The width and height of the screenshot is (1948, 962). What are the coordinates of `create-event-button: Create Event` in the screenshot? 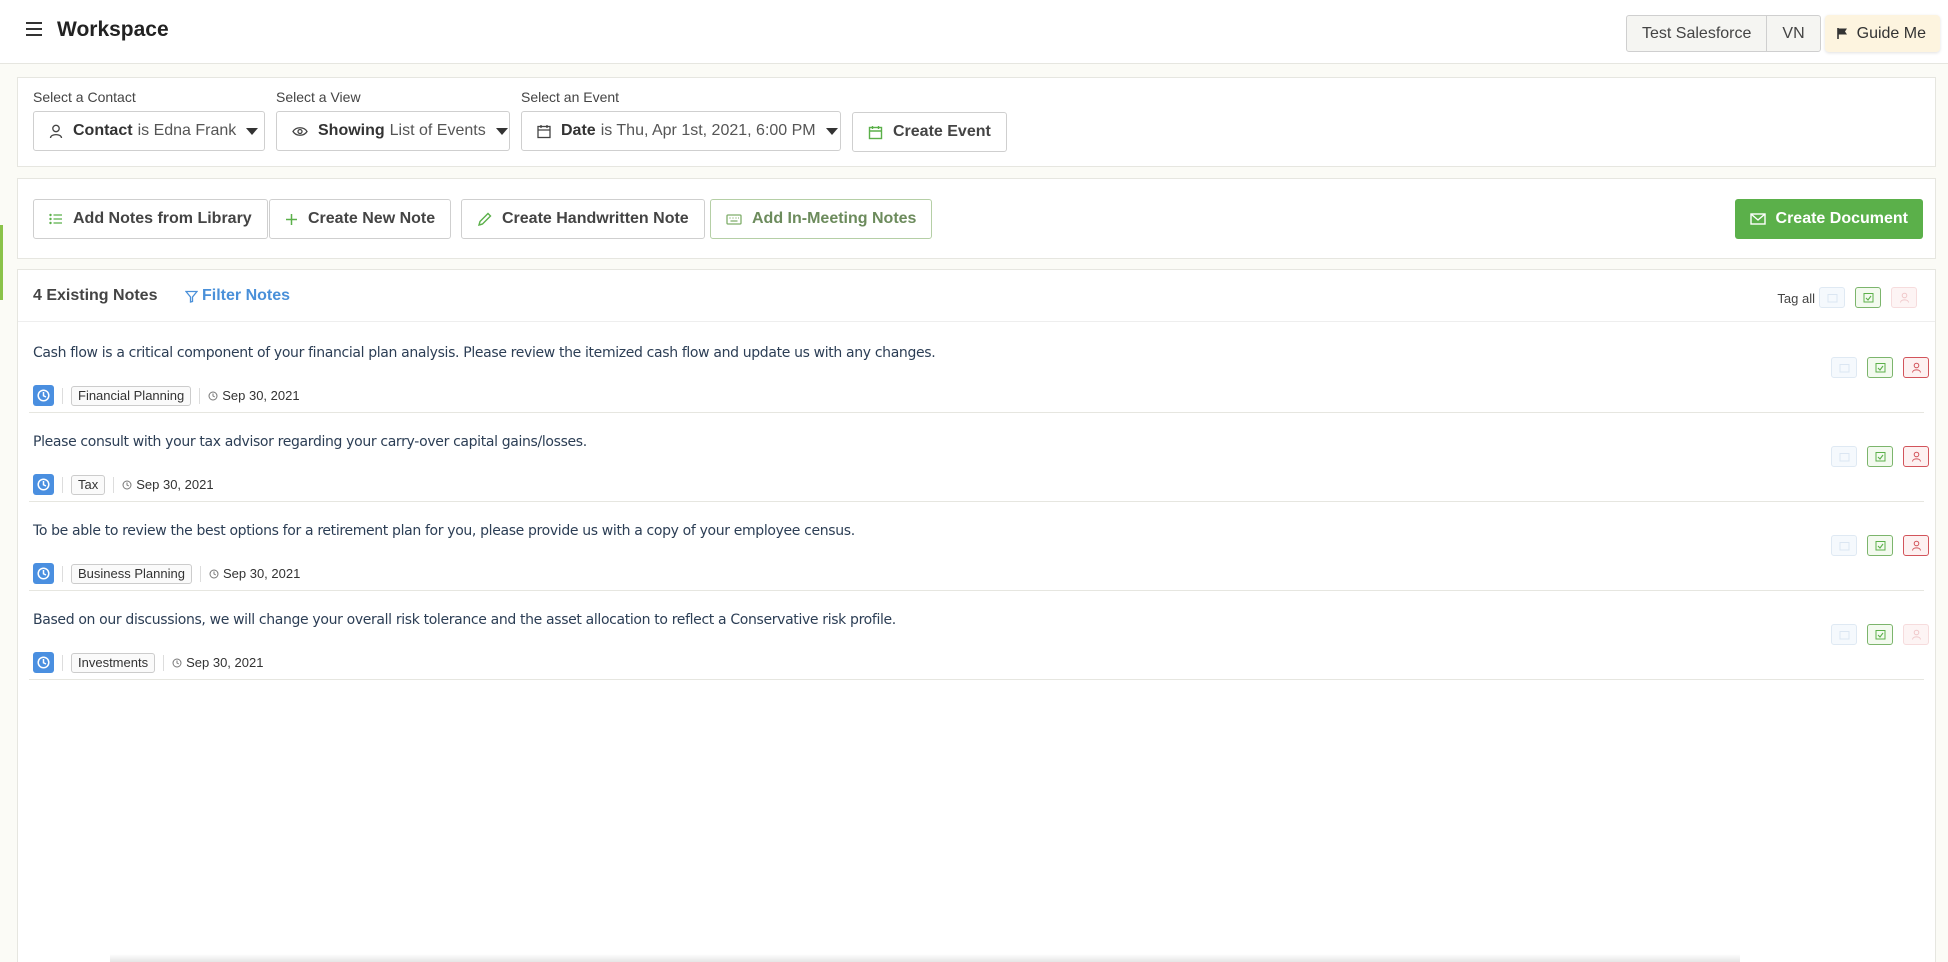 It's located at (929, 132).